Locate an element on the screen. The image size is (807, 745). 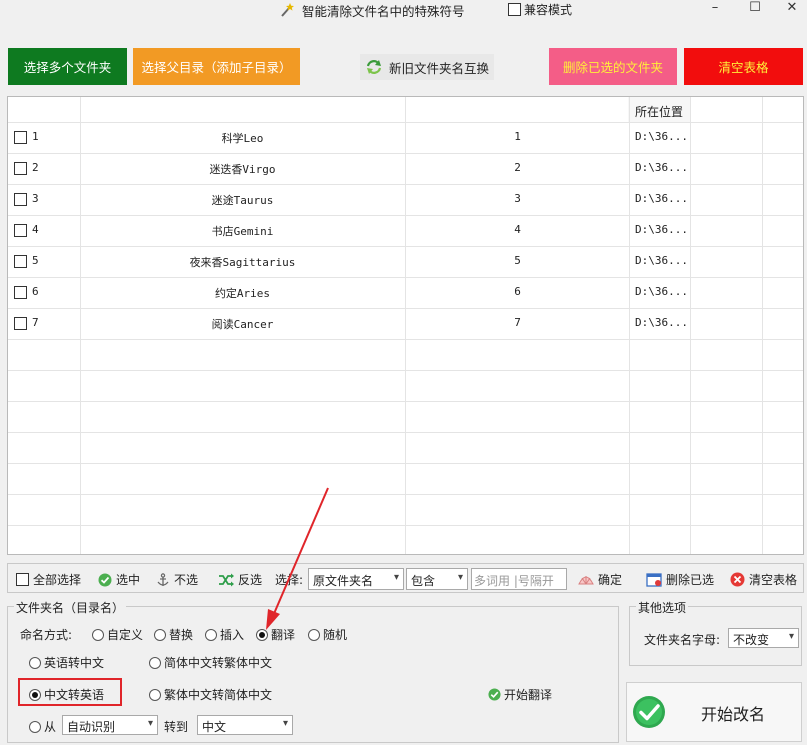
magic-wand-icon is located at coordinates (287, 10).